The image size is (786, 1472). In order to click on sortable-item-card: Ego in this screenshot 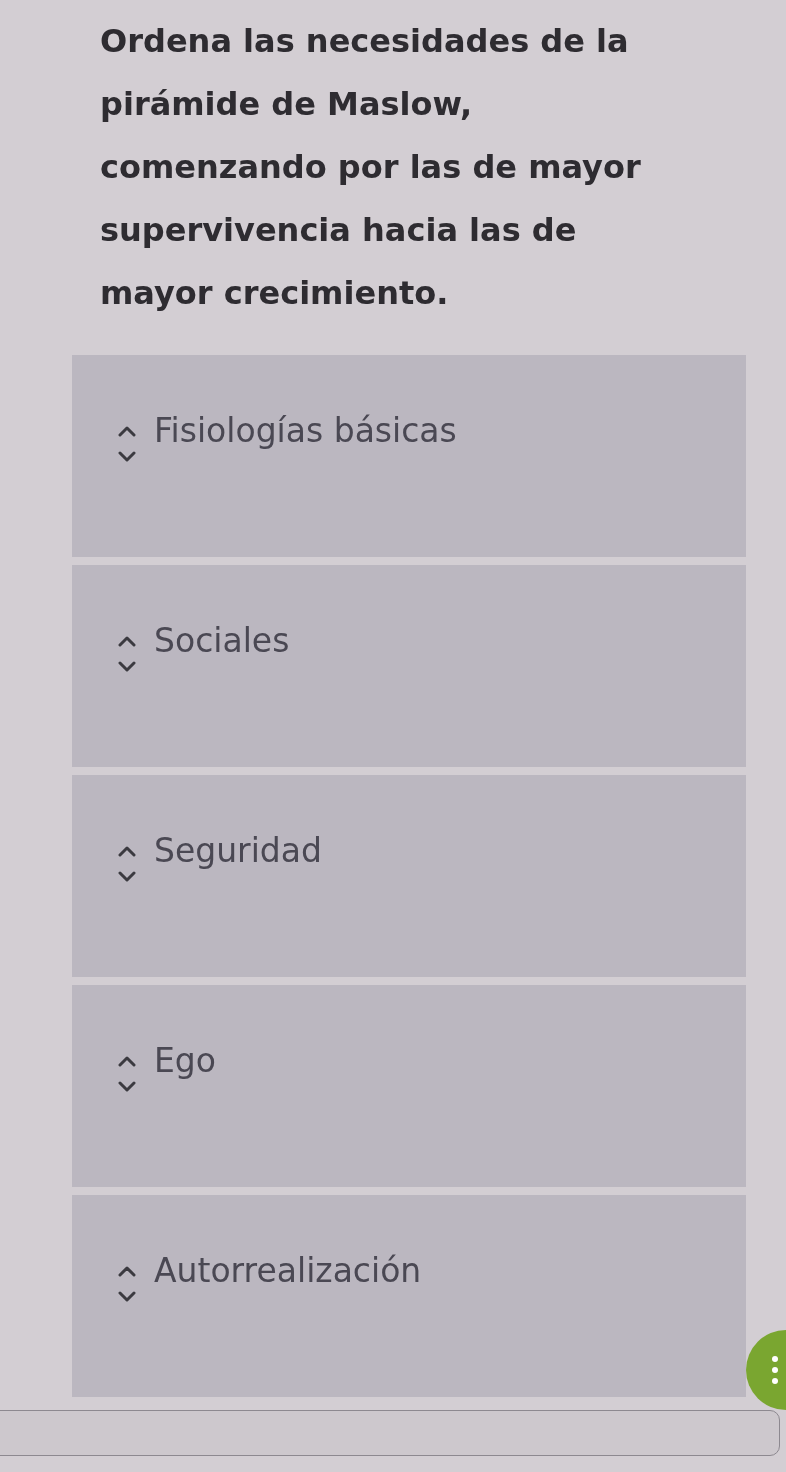, I will do `click(409, 1086)`.